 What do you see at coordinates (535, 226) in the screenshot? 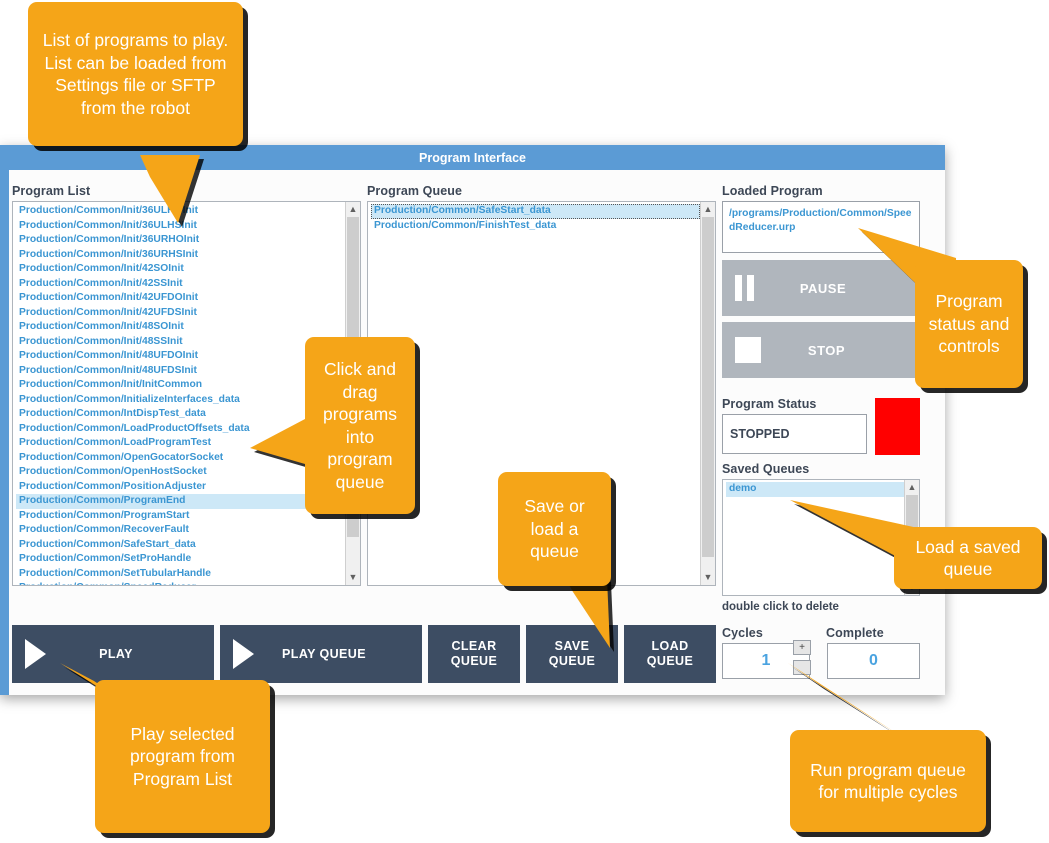
I see `list-item: Production/Common/FinishTest_data` at bounding box center [535, 226].